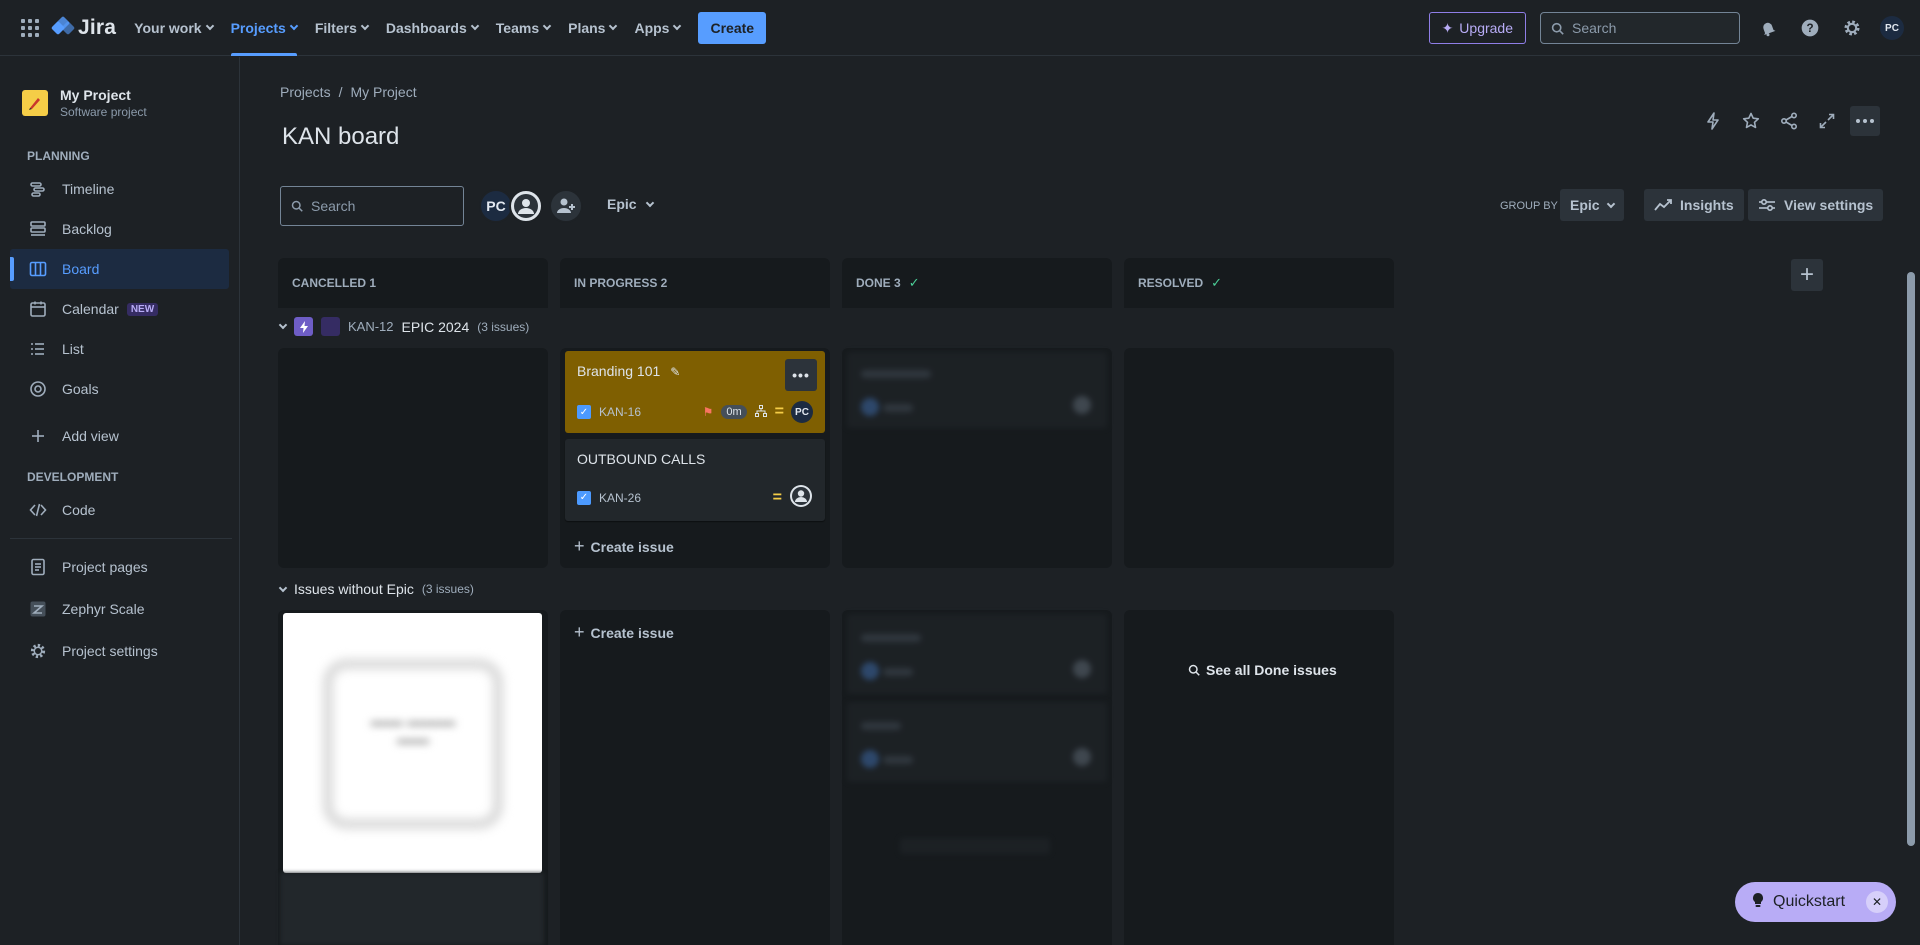  What do you see at coordinates (708, 412) in the screenshot?
I see `flag-icon: ⚑` at bounding box center [708, 412].